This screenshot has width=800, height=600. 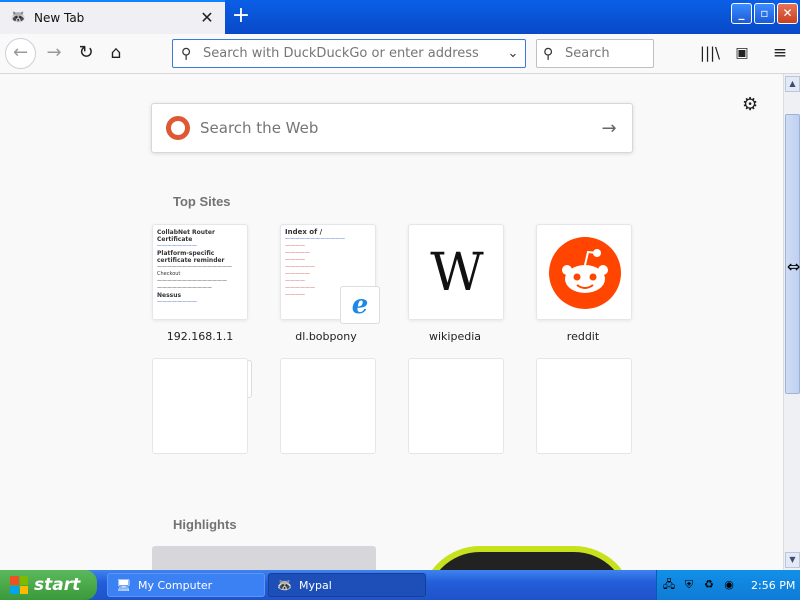 What do you see at coordinates (360, 305) in the screenshot?
I see `internet-explorer-icon: e` at bounding box center [360, 305].